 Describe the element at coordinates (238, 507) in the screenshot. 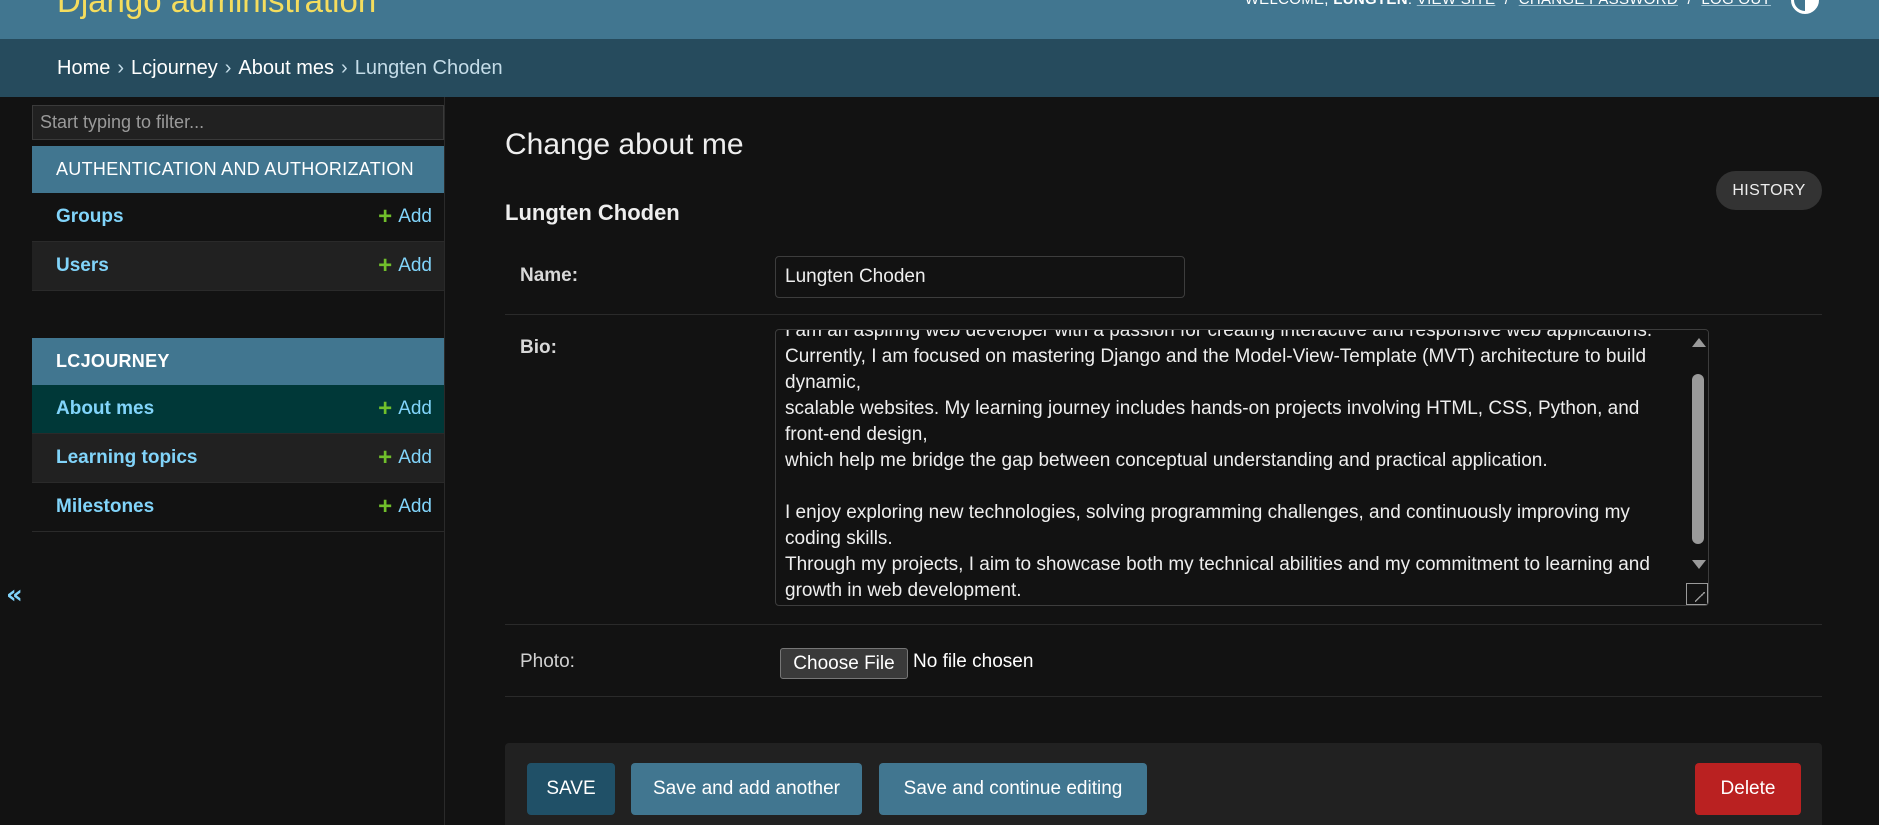

I see `sidebar-item-milestones: Milestones + Add` at that location.